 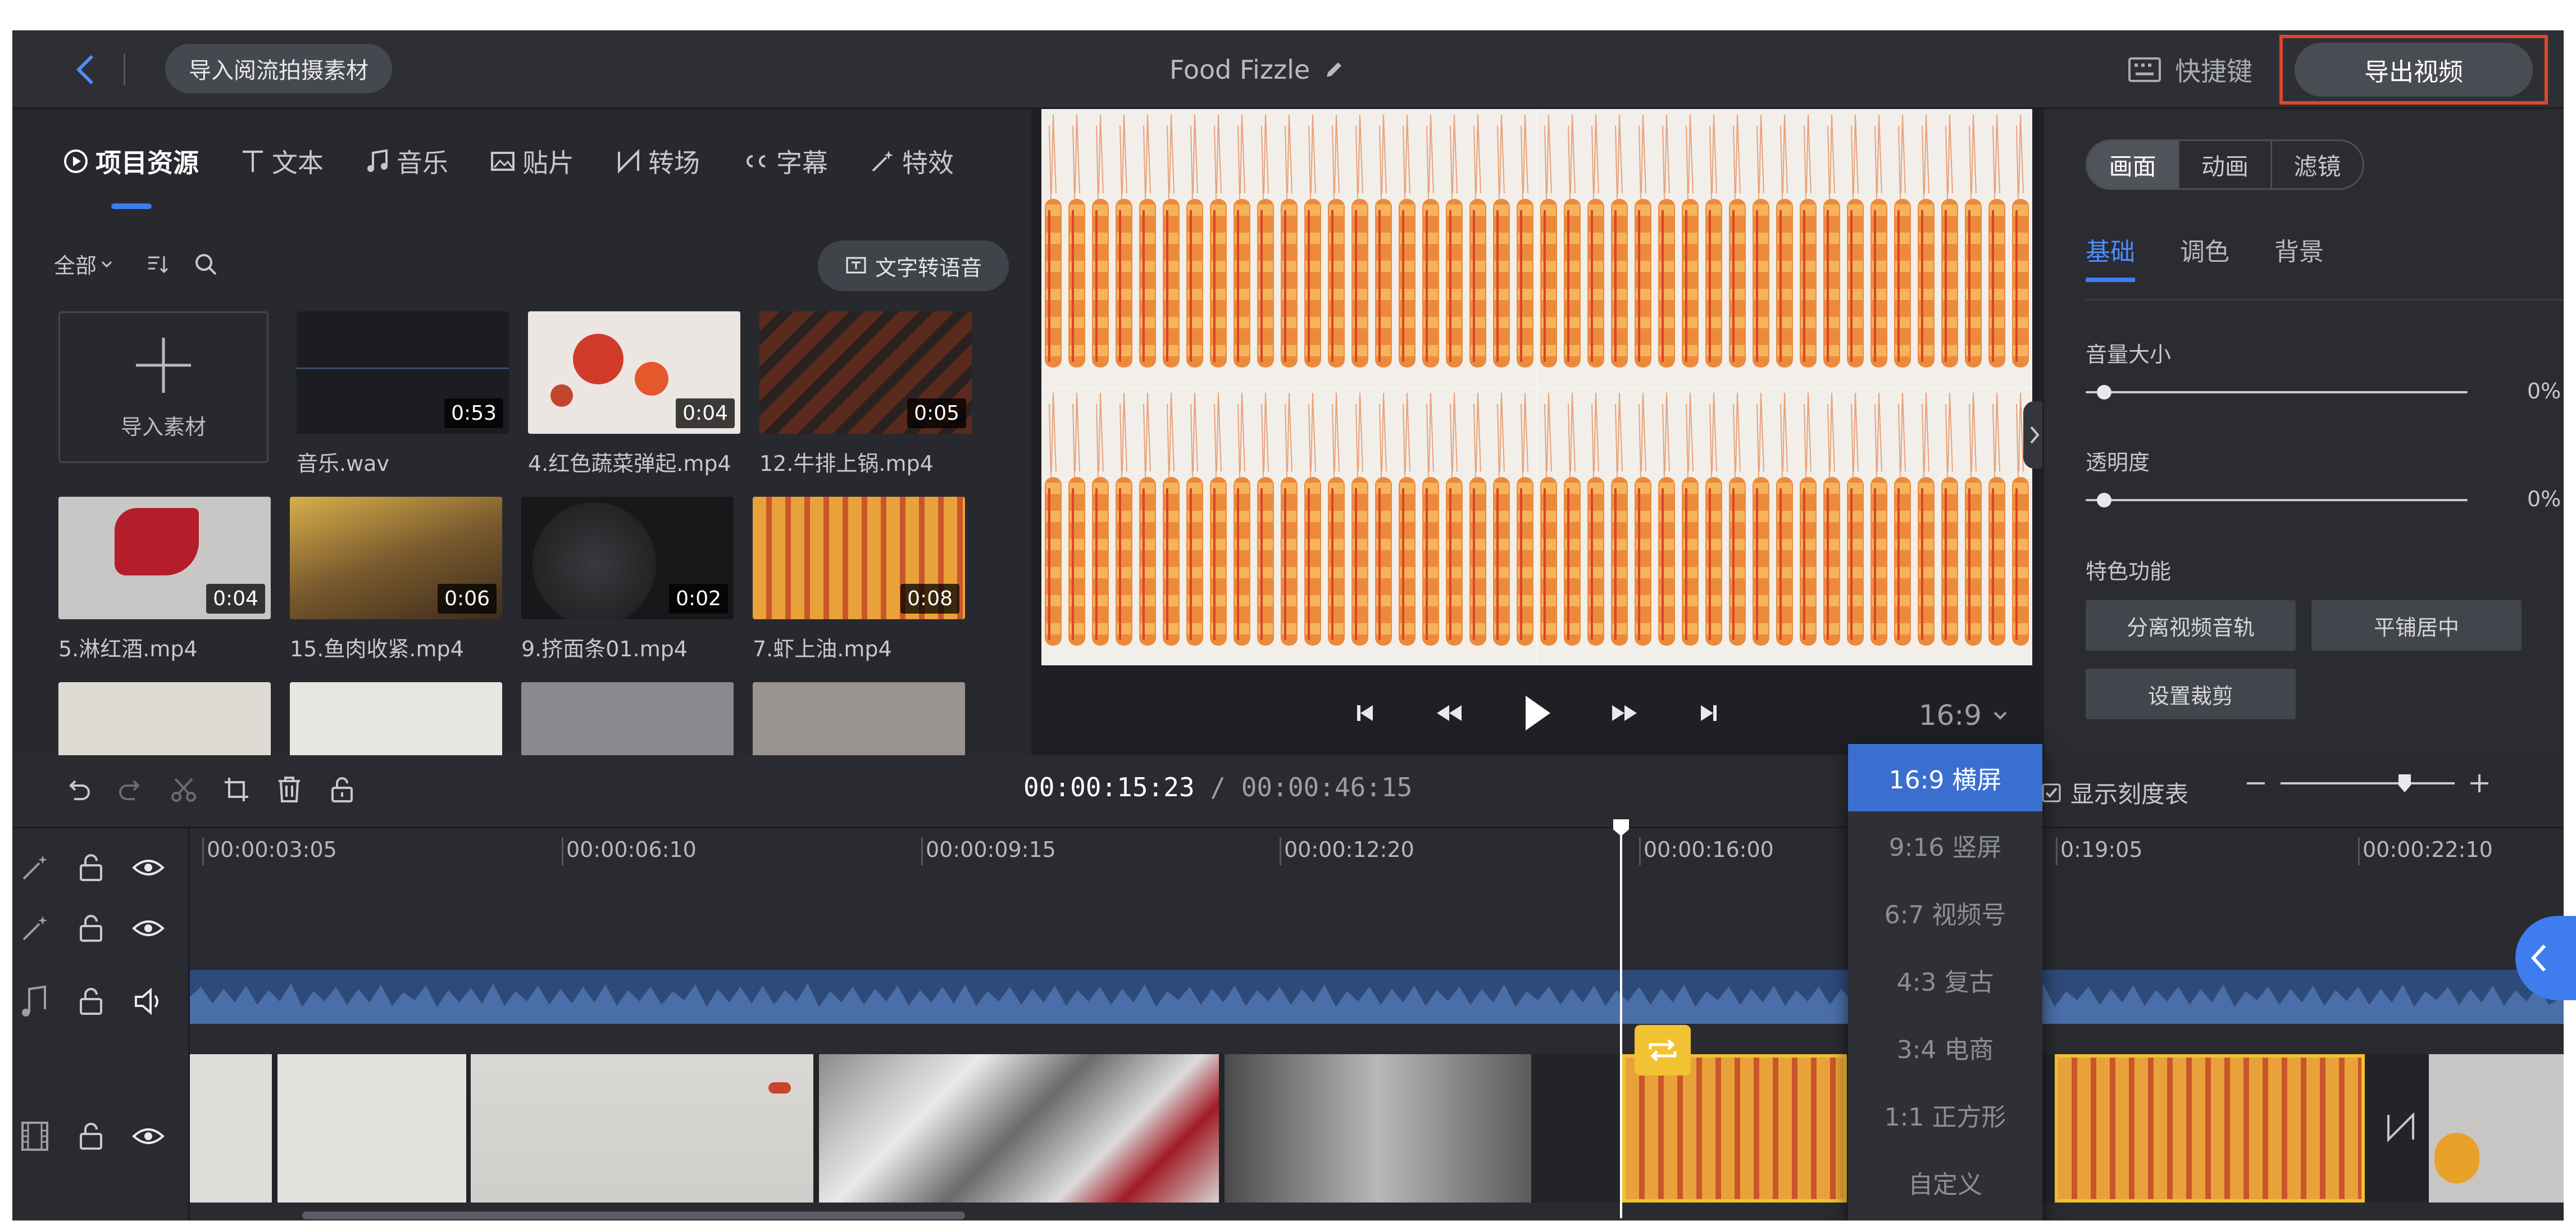 I want to click on skip-to-start-icon, so click(x=1365, y=713).